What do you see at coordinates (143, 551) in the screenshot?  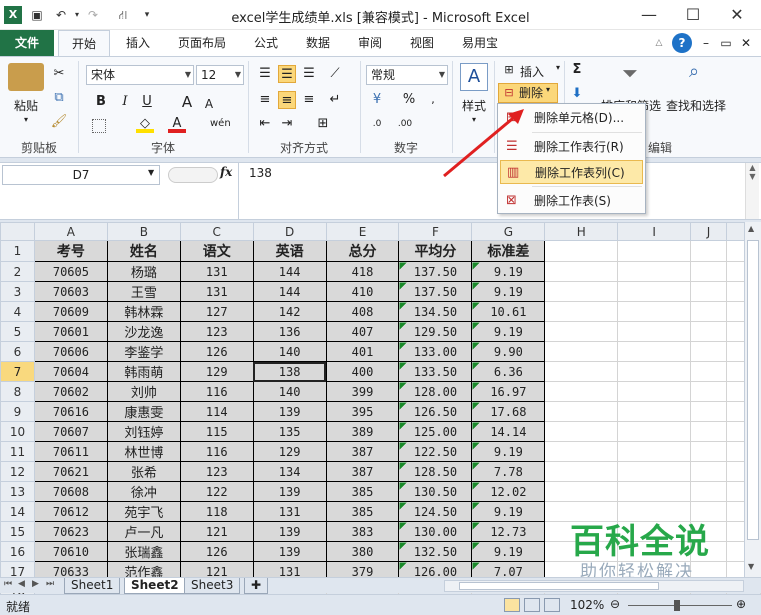 I see `table-cell: 张瑞鑫` at bounding box center [143, 551].